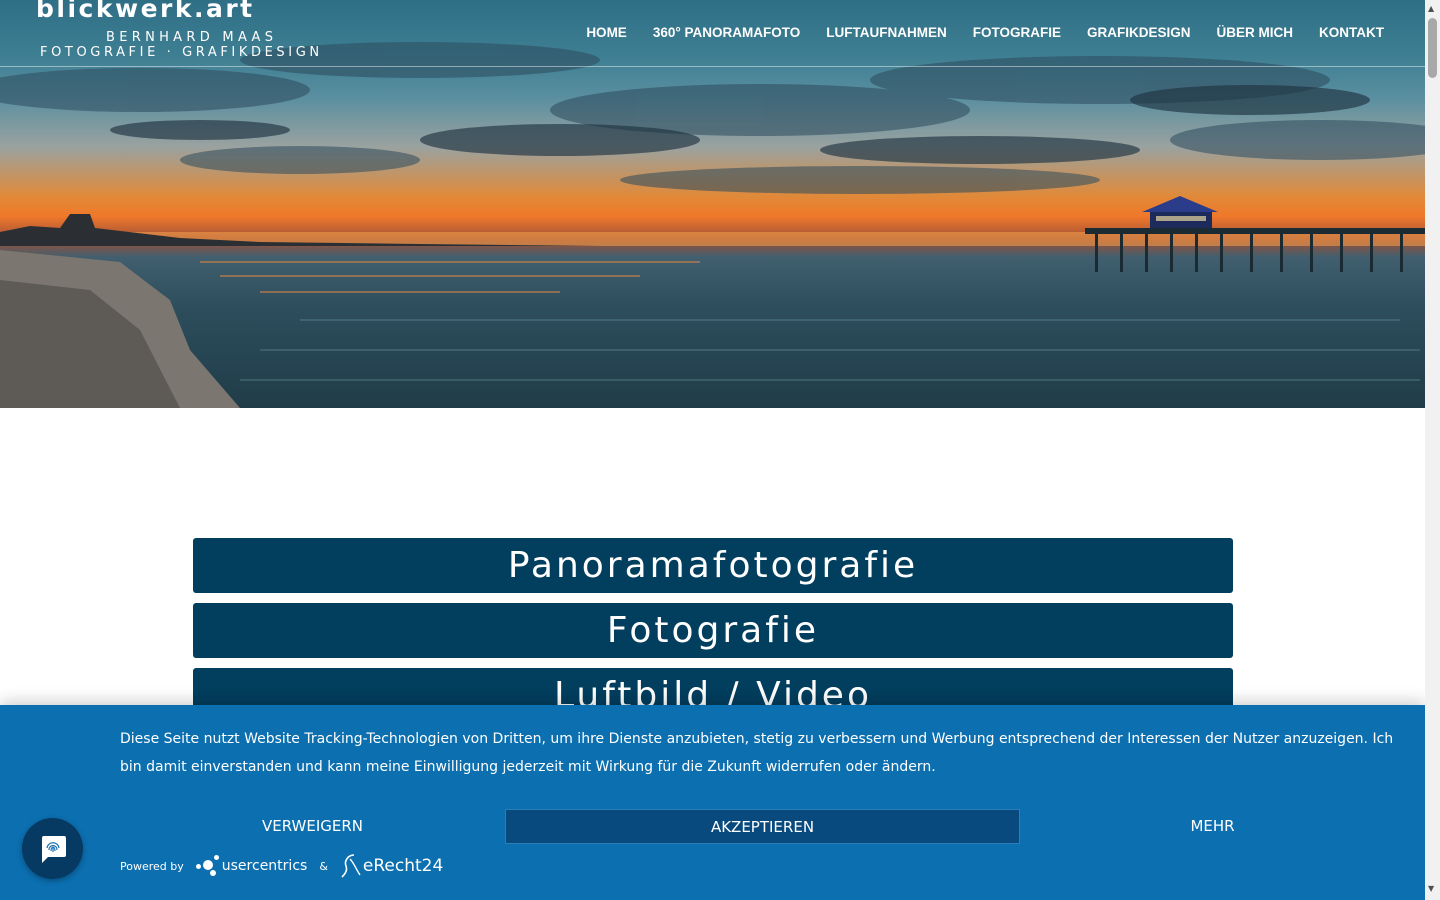 Image resolution: width=1440 pixels, height=900 pixels. What do you see at coordinates (323, 866) in the screenshot?
I see `ampersand: &` at bounding box center [323, 866].